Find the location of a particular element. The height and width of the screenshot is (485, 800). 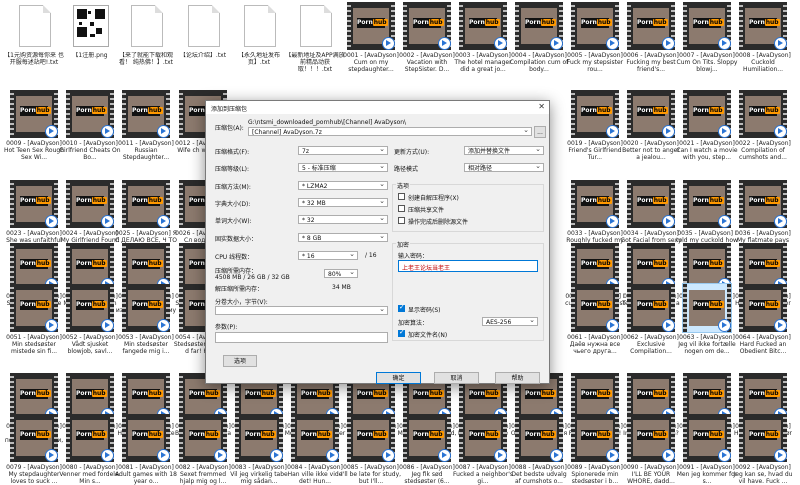

cancel-button: 取消 is located at coordinates (456, 378).